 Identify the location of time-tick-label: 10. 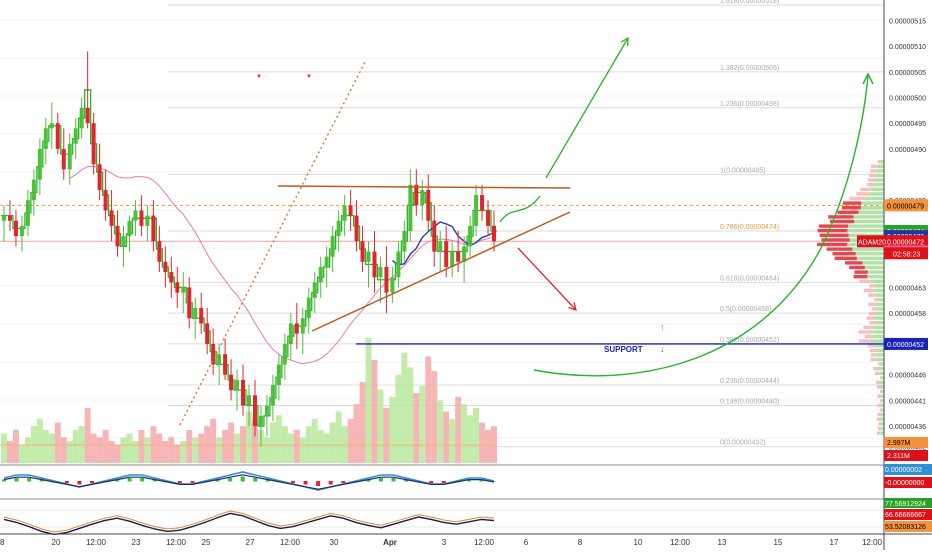
(638, 542).